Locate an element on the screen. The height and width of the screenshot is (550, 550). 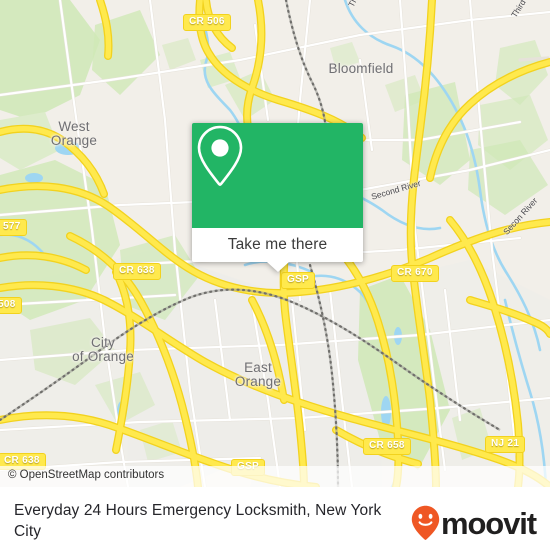
moovit-wordmark: moovit is located at coordinates (488, 523).